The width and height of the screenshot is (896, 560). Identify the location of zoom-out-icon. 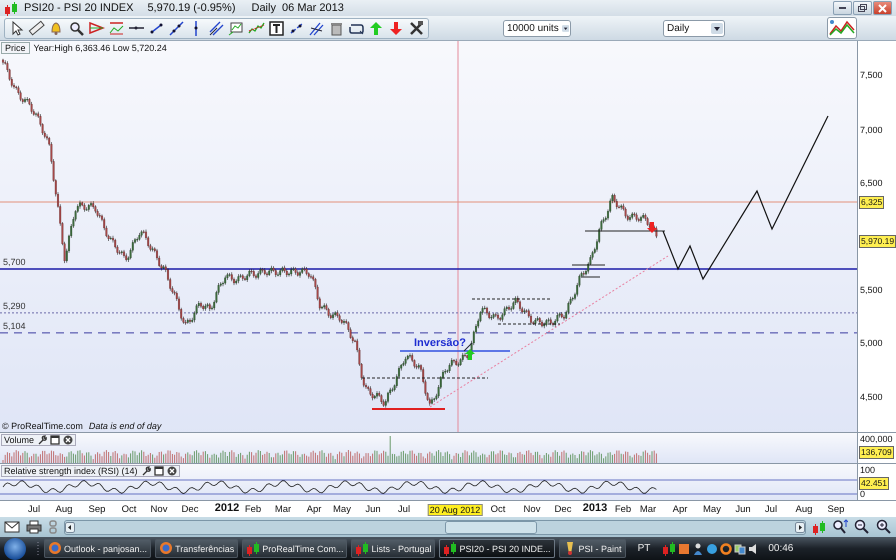
(862, 527).